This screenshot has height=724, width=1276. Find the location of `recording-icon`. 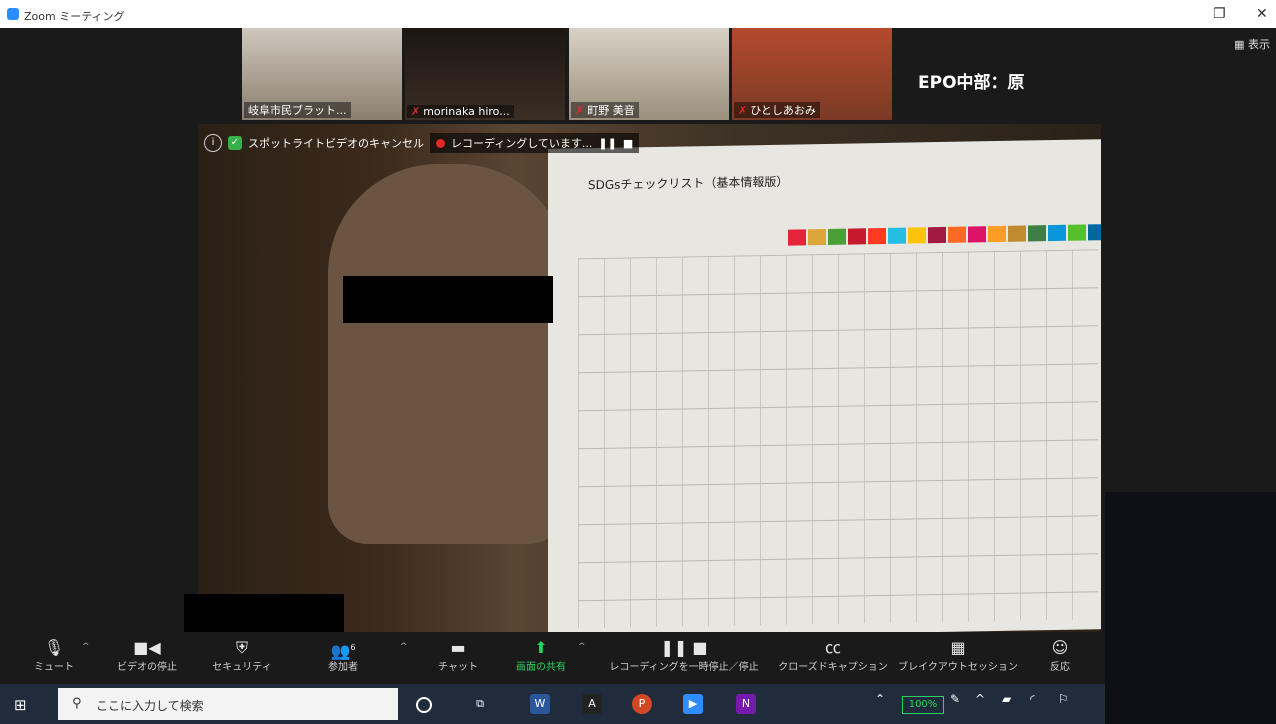

recording-icon is located at coordinates (440, 143).